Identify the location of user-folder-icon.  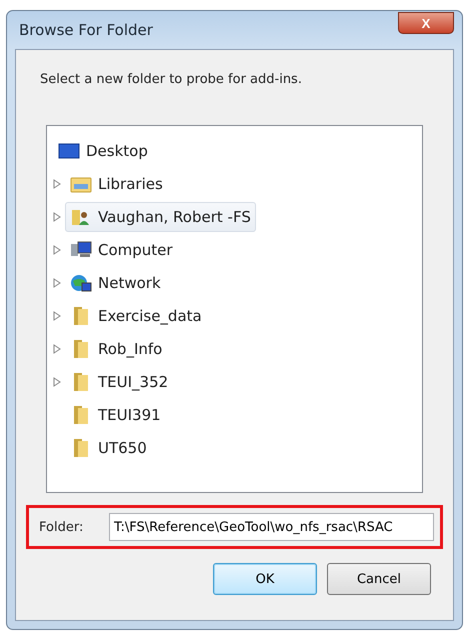
(81, 217).